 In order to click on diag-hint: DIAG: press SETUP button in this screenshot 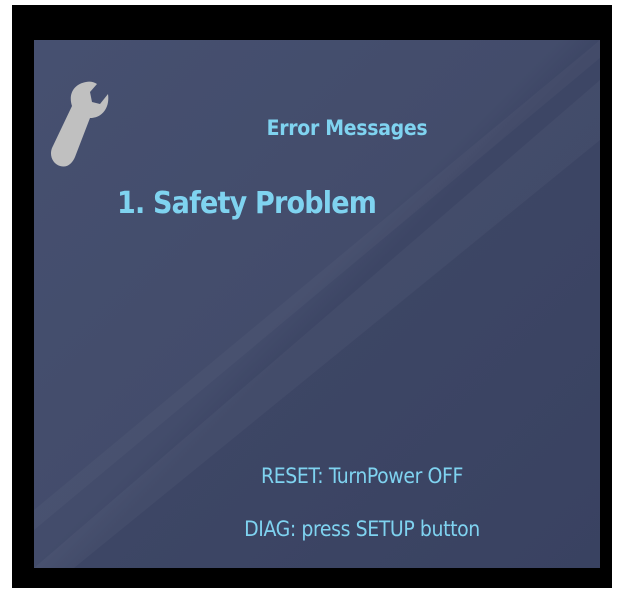, I will do `click(362, 529)`.